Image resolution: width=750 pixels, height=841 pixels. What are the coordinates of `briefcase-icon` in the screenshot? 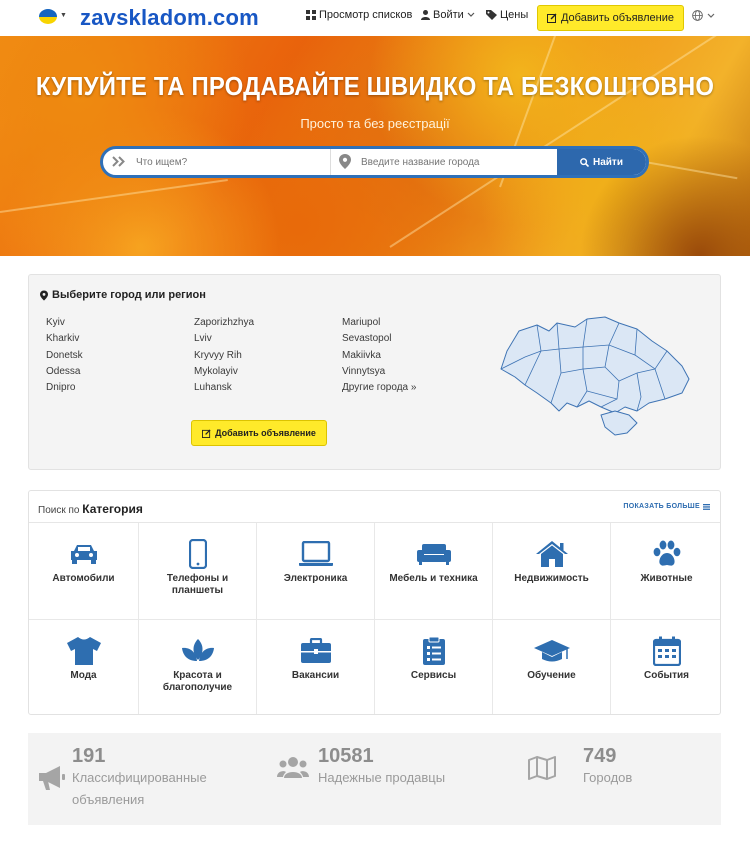 It's located at (315, 650).